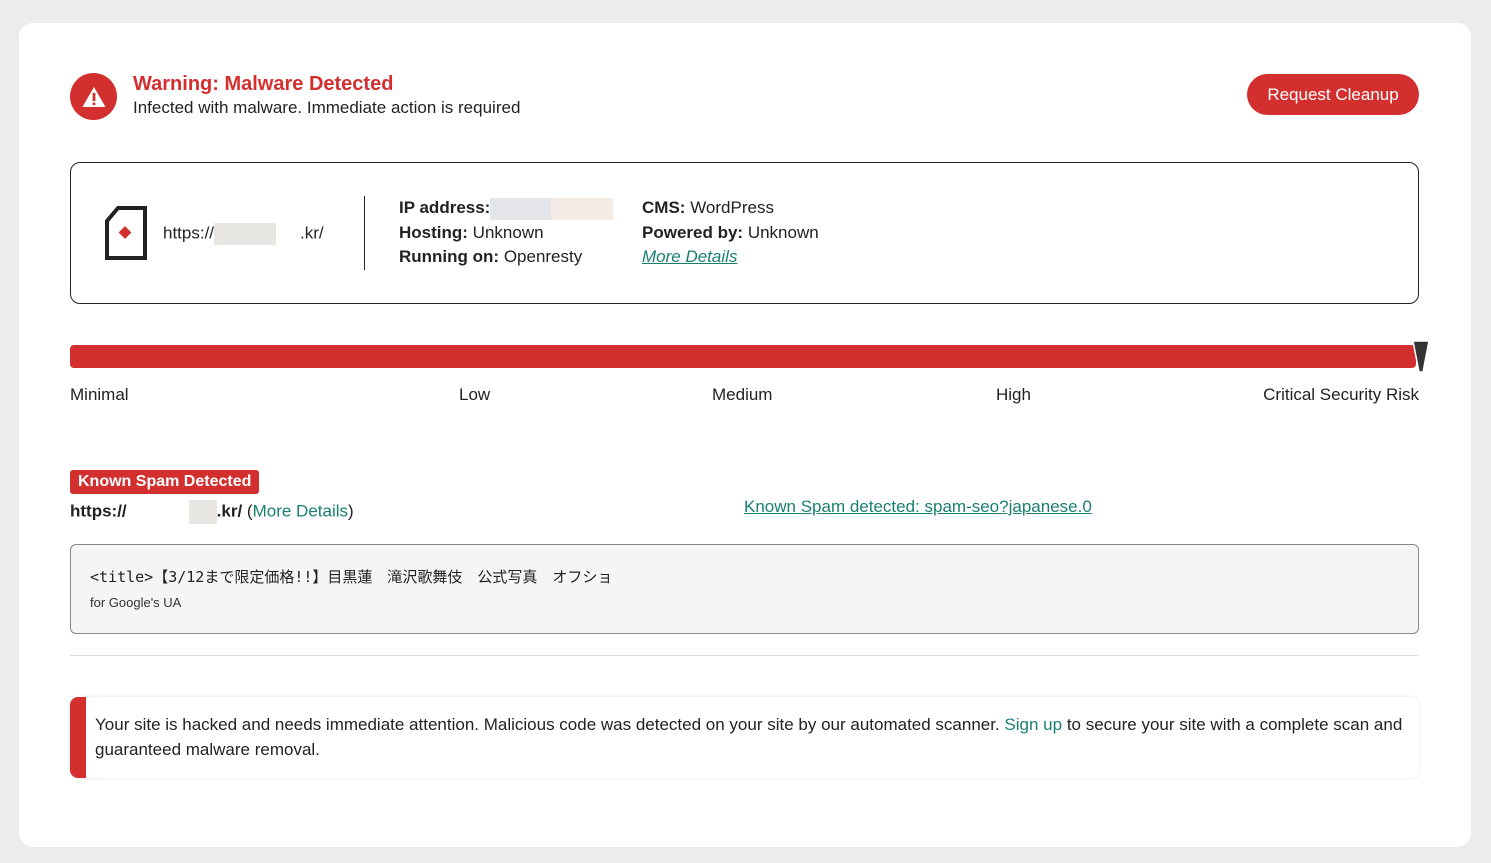  I want to click on hosting-value: Unknown, so click(508, 232).